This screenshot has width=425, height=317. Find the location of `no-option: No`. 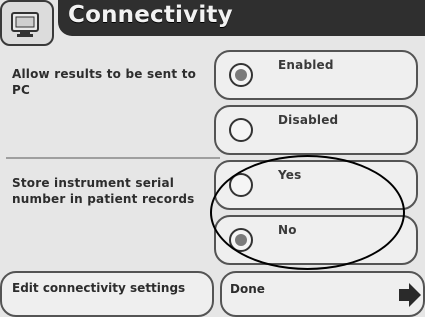

no-option: No is located at coordinates (316, 240).